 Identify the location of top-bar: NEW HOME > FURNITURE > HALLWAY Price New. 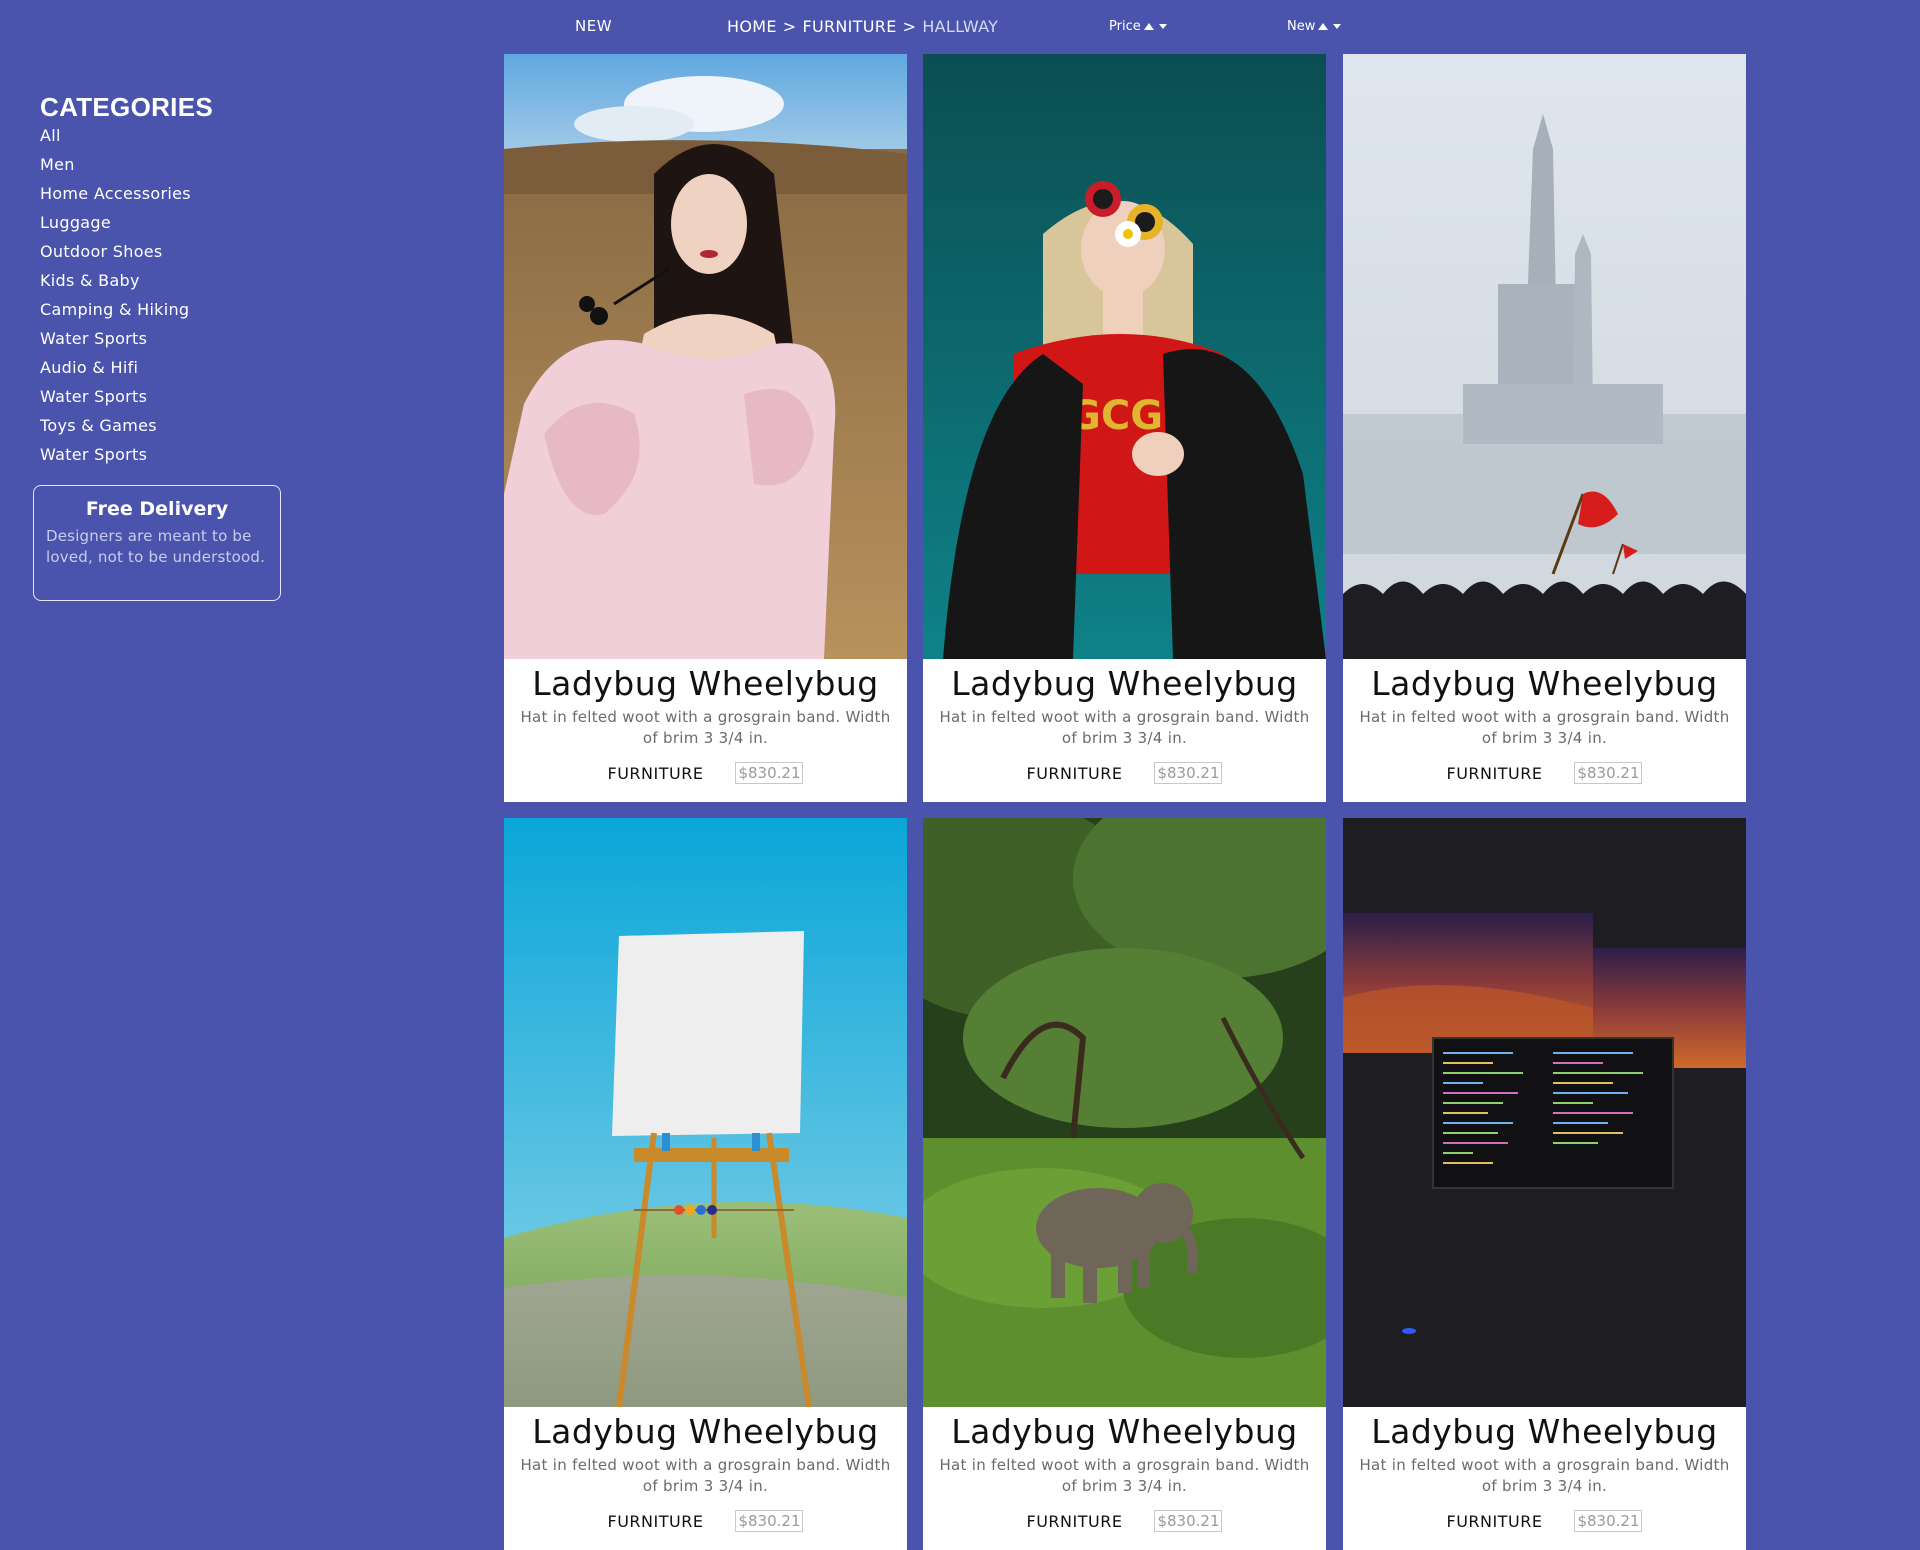
(960, 26).